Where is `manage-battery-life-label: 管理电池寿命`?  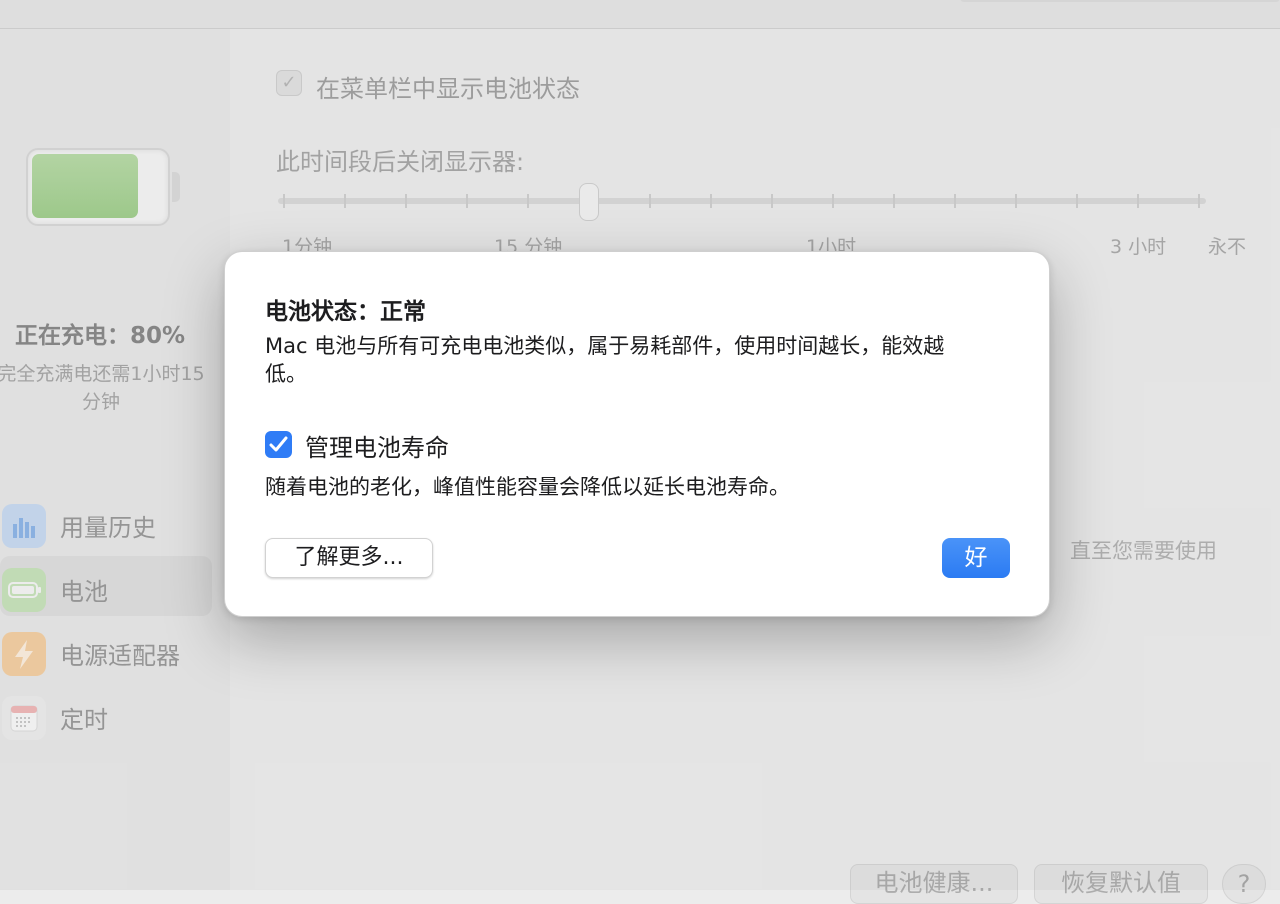 manage-battery-life-label: 管理电池寿命 is located at coordinates (377, 445).